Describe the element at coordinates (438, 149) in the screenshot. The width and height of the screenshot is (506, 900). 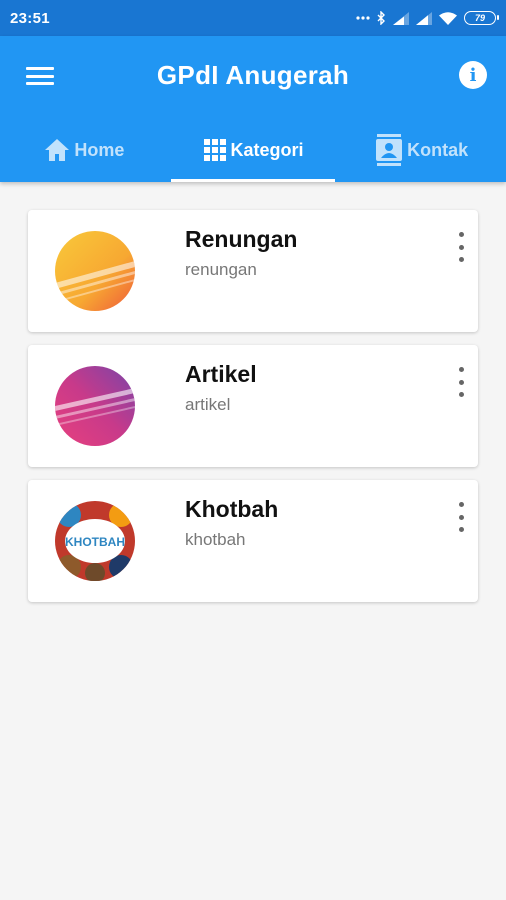
I see `tab-kontak-label: Kontak` at that location.